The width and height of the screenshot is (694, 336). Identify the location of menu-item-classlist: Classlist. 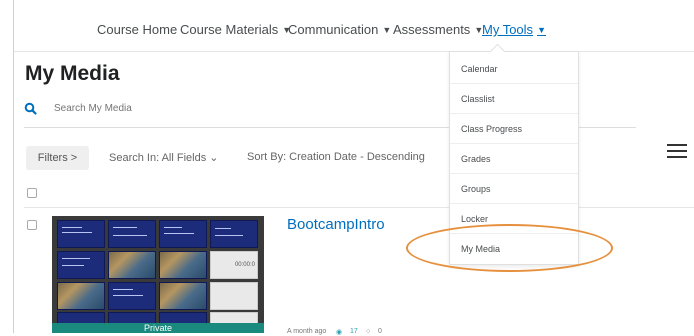
(514, 99).